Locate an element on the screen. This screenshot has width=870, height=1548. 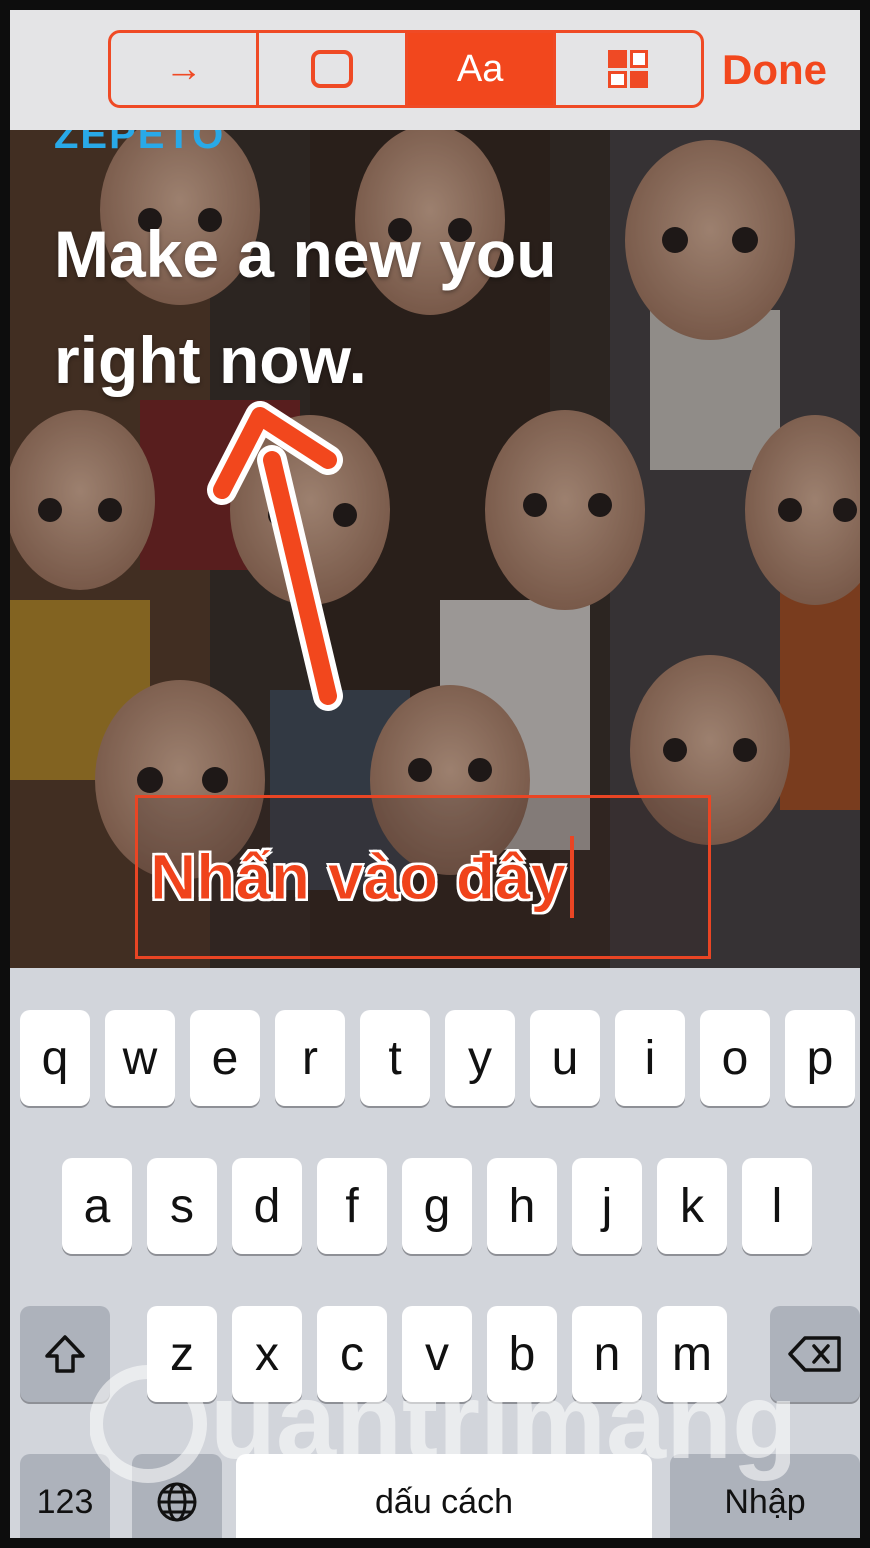
key-l: l is located at coordinates (777, 1206).